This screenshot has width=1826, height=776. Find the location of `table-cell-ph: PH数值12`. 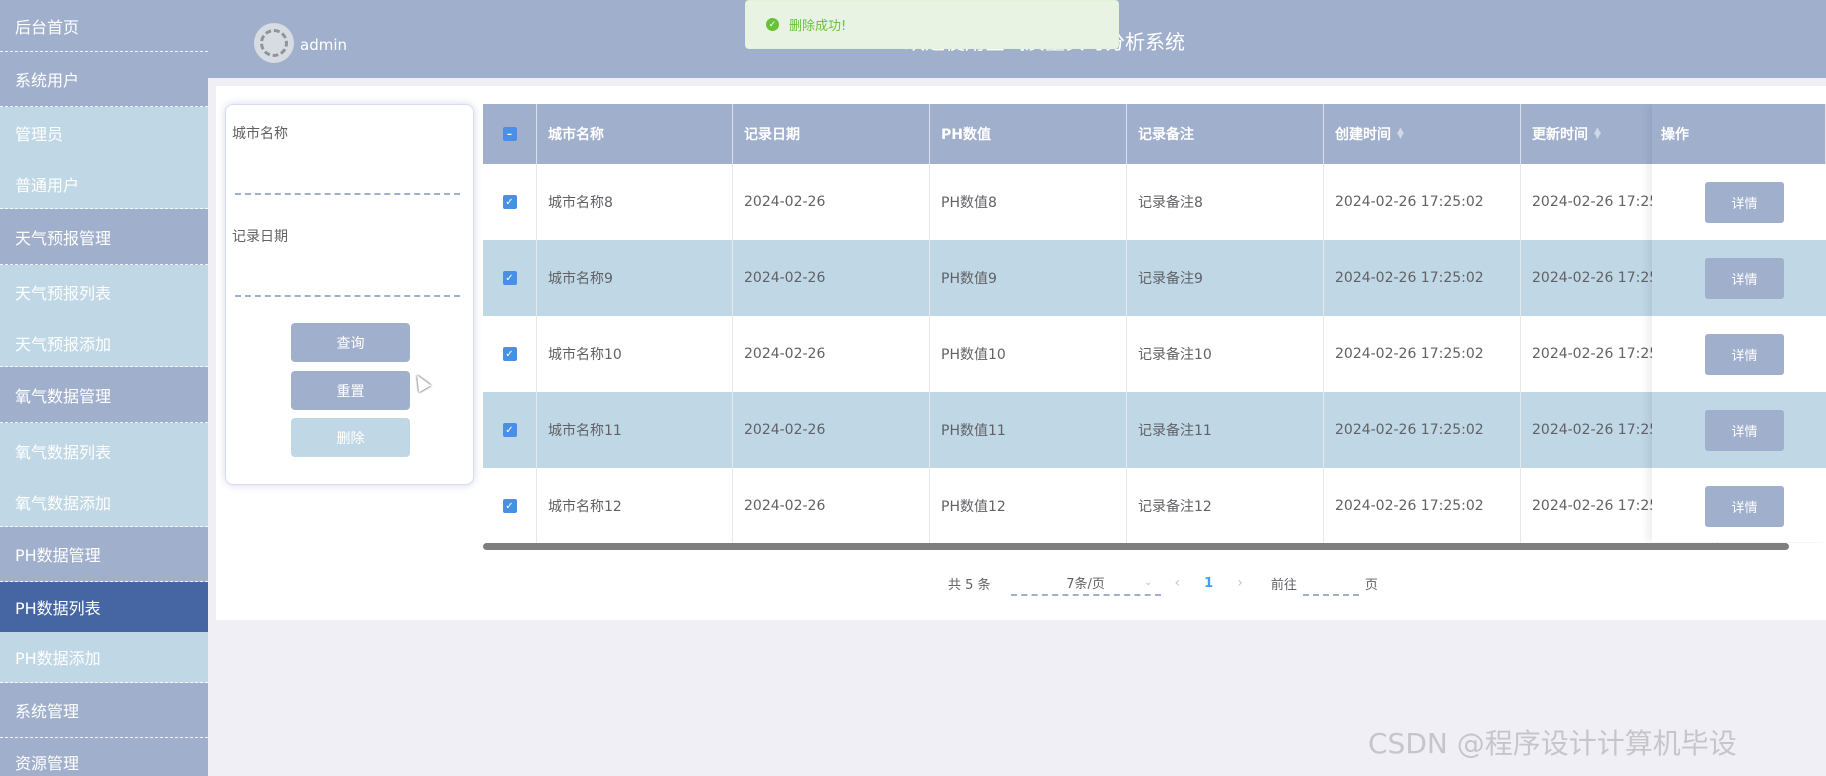

table-cell-ph: PH数值12 is located at coordinates (1028, 505).